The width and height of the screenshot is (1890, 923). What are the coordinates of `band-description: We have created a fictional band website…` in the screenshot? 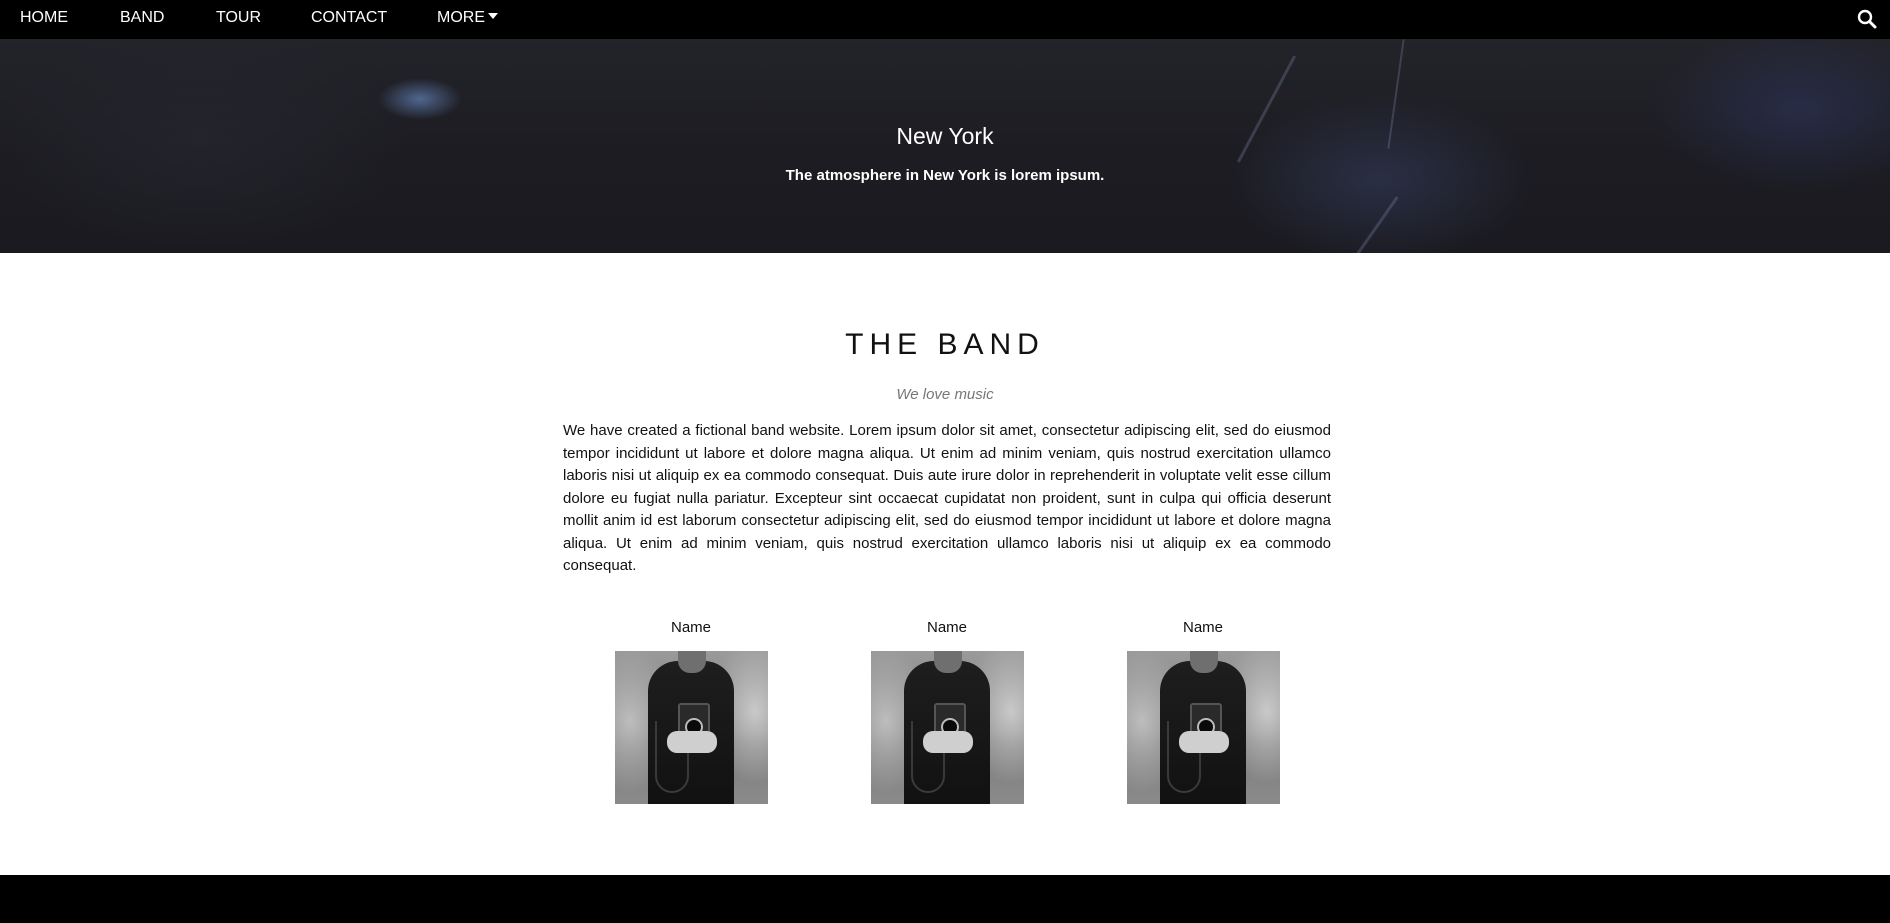 It's located at (947, 498).